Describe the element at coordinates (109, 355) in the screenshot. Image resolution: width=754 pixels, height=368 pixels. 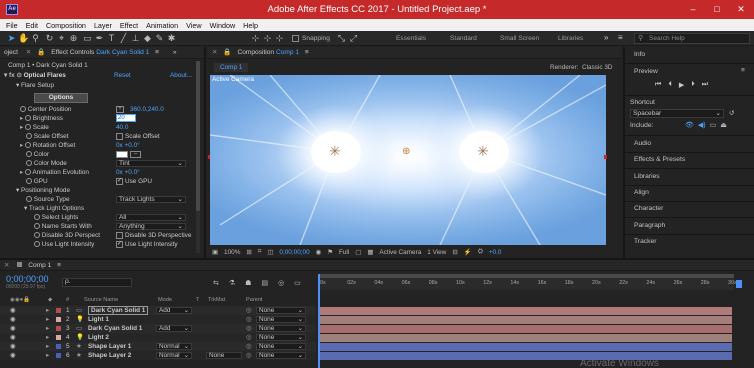
I see `layer-name: Shape Layer 2` at that location.